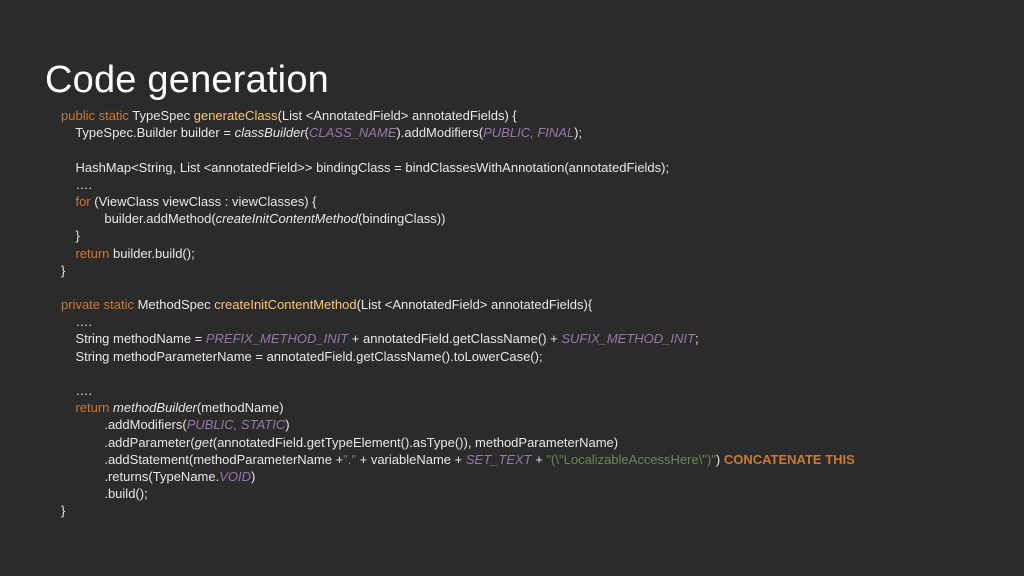 Image resolution: width=1024 pixels, height=576 pixels. What do you see at coordinates (83, 201) in the screenshot?
I see `code-token: for` at bounding box center [83, 201].